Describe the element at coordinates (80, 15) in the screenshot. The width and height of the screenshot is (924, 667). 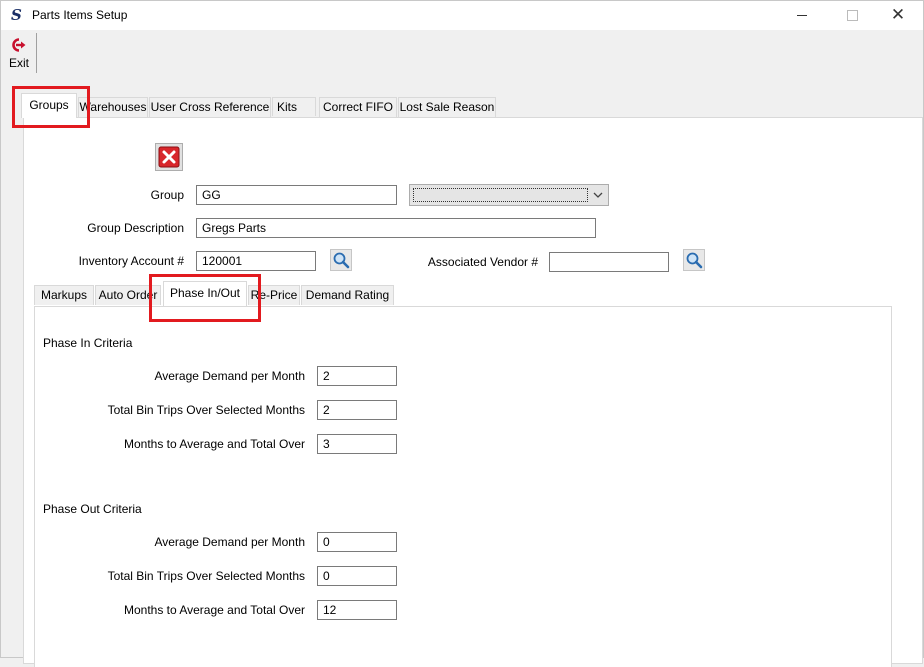
I see `window-title: Parts Items Setup` at that location.